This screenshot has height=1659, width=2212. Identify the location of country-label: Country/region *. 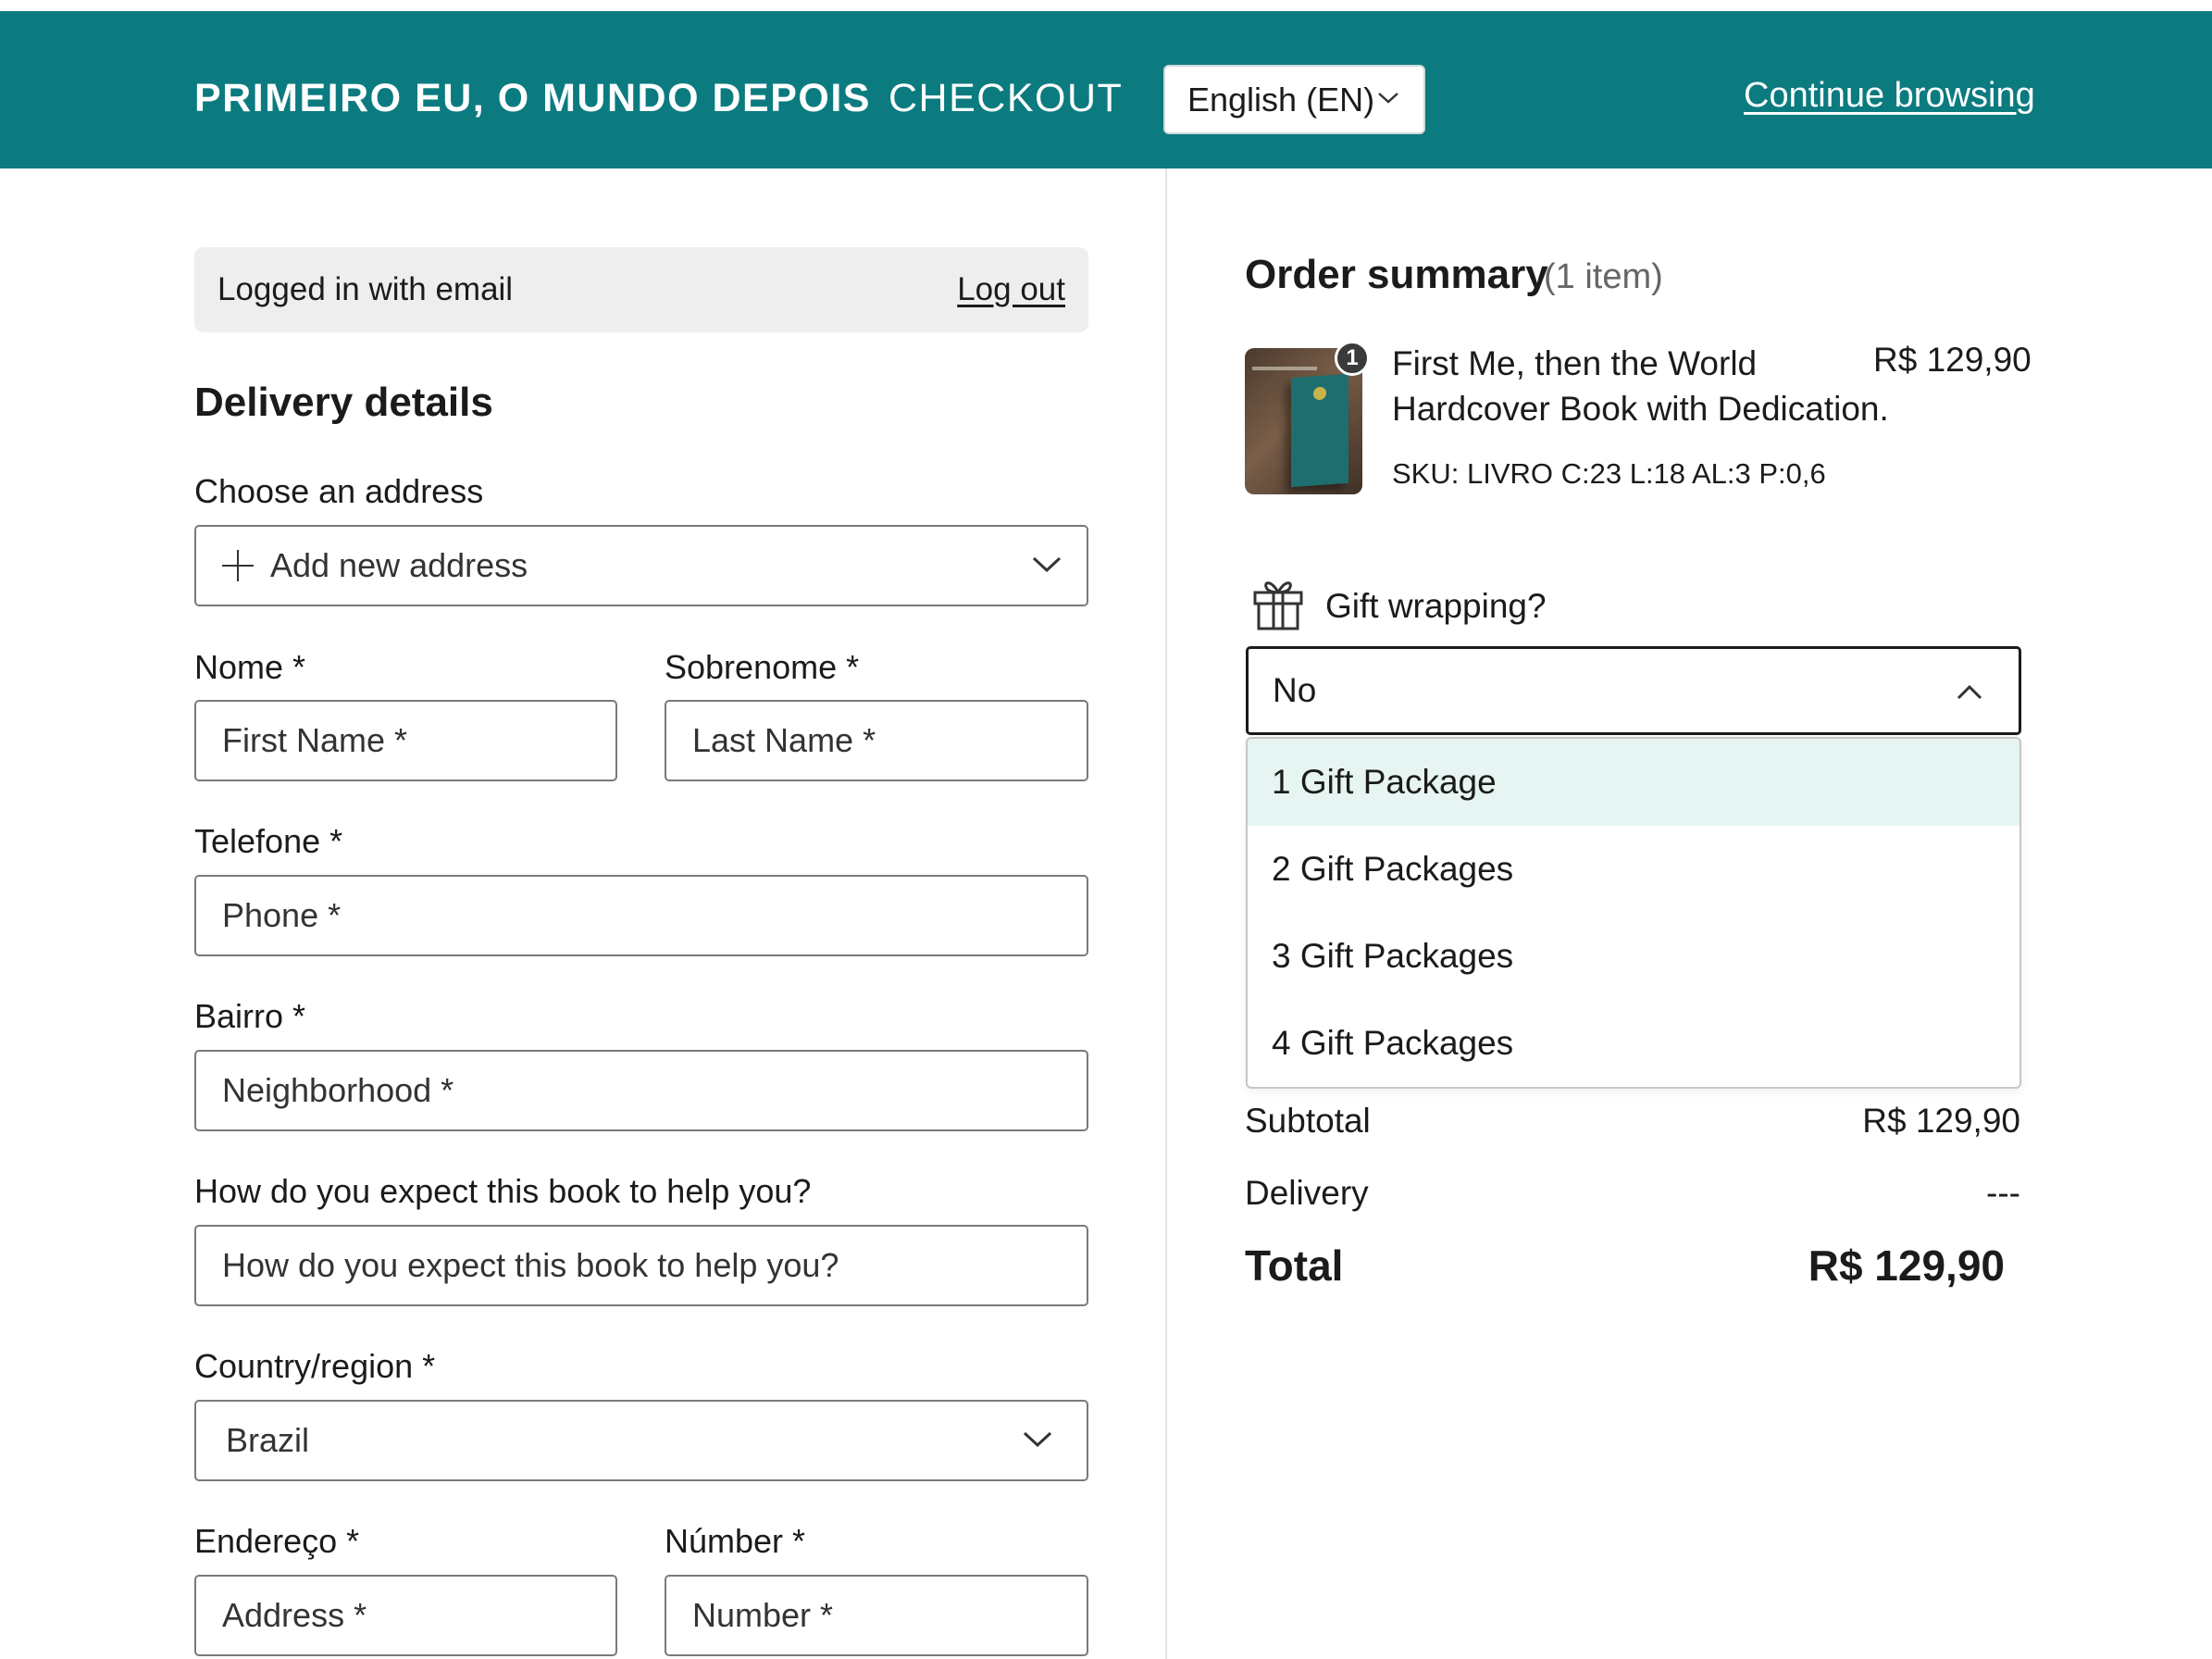
(315, 1366).